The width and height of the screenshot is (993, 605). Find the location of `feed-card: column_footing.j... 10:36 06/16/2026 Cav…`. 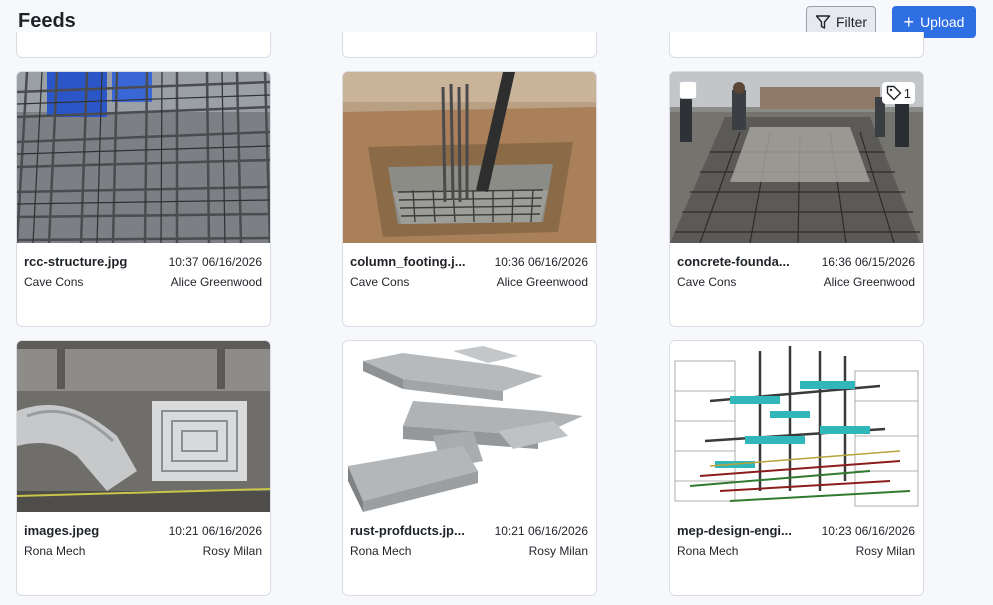

feed-card: column_footing.j... 10:36 06/16/2026 Cav… is located at coordinates (469, 199).